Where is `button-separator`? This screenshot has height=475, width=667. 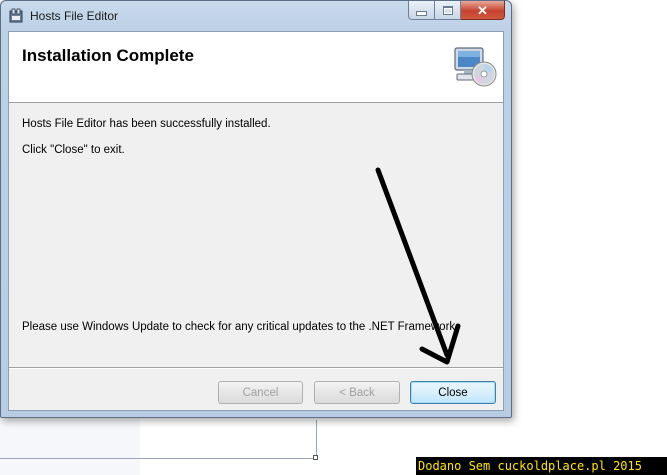
button-separator is located at coordinates (256, 368).